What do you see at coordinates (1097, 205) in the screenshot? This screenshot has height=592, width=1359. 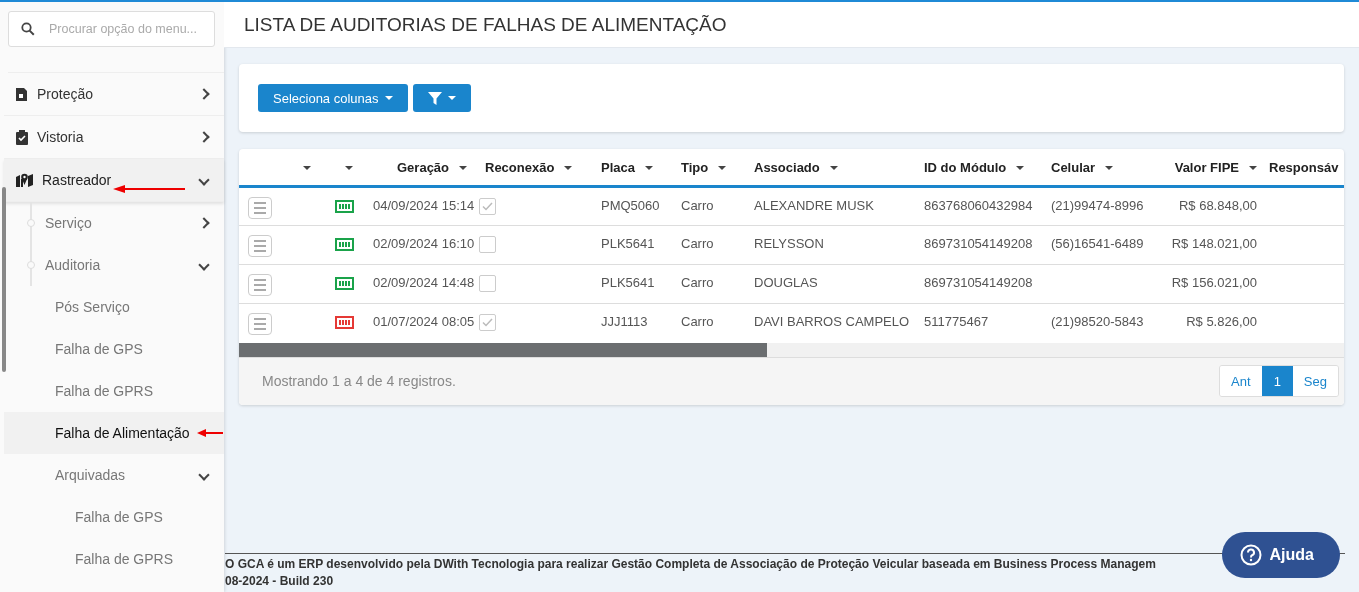 I see `table-cell: (21)99474-8996` at bounding box center [1097, 205].